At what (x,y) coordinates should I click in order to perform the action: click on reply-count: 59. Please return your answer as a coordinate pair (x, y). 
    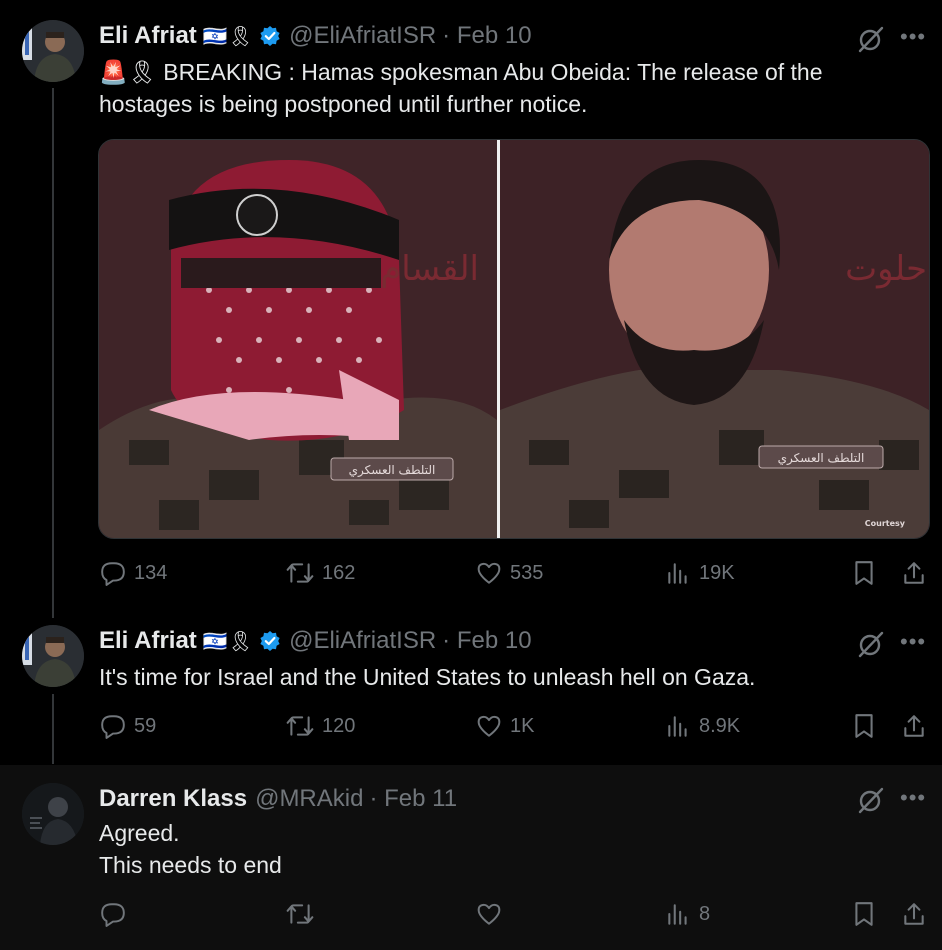
    Looking at the image, I should click on (145, 725).